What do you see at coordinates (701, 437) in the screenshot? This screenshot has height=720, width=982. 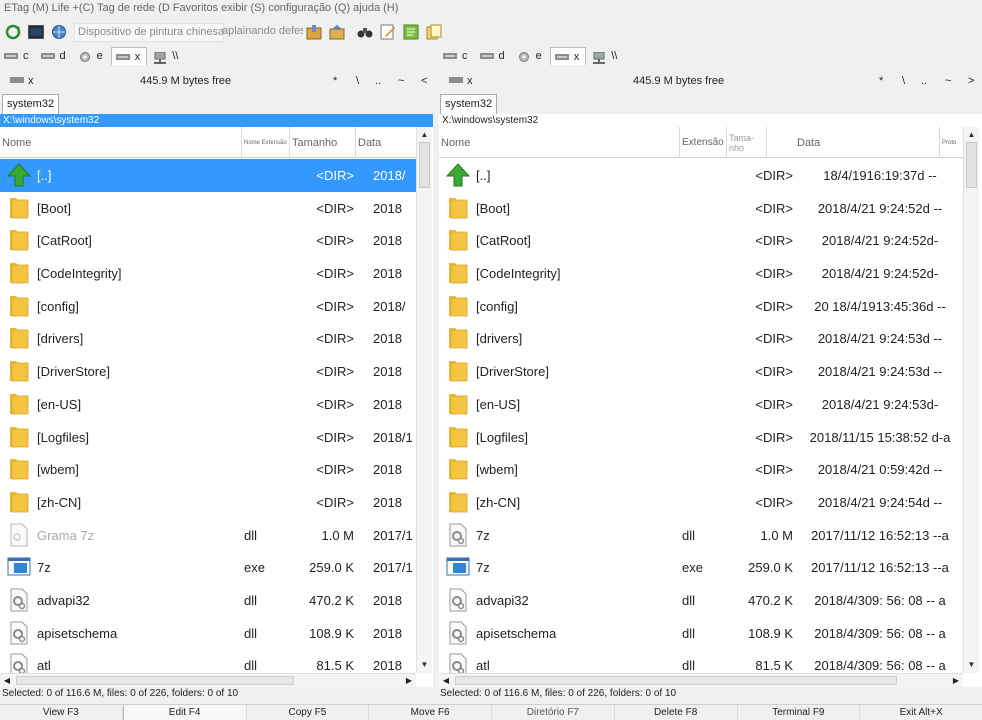 I see `file-row: [Logfiles] <DIR> 2018/11/15 15:38:52 d-a` at bounding box center [701, 437].